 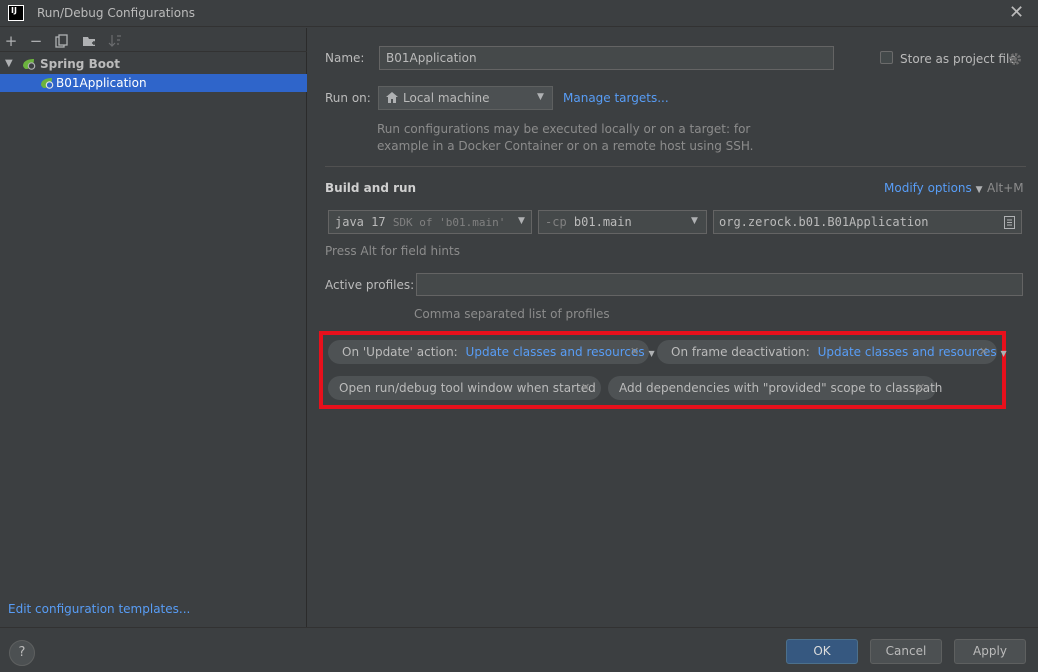 I want to click on run-on-label: Run on:, so click(x=348, y=98).